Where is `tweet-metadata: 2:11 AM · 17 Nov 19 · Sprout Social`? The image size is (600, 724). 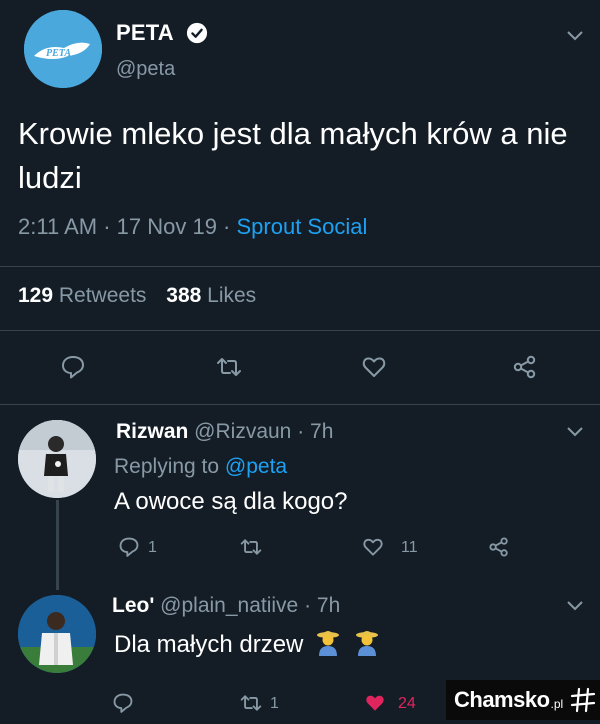
tweet-metadata: 2:11 AM · 17 Nov 19 · Sprout Social is located at coordinates (192, 227).